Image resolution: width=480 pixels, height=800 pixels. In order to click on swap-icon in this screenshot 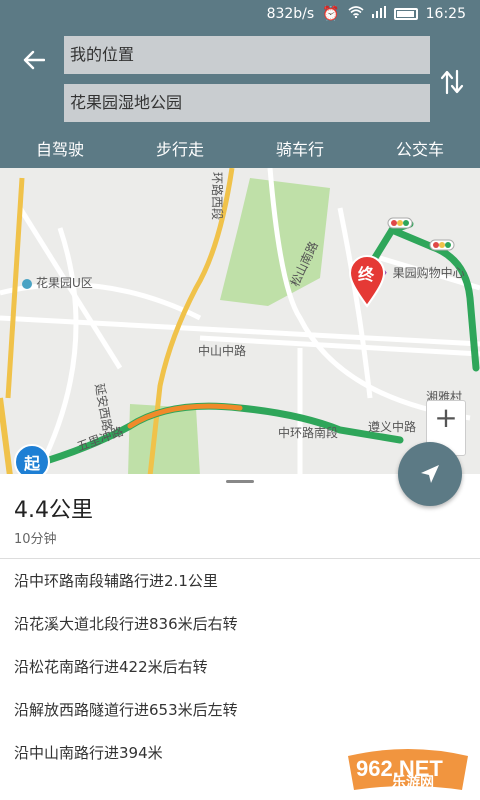, I will do `click(452, 82)`.